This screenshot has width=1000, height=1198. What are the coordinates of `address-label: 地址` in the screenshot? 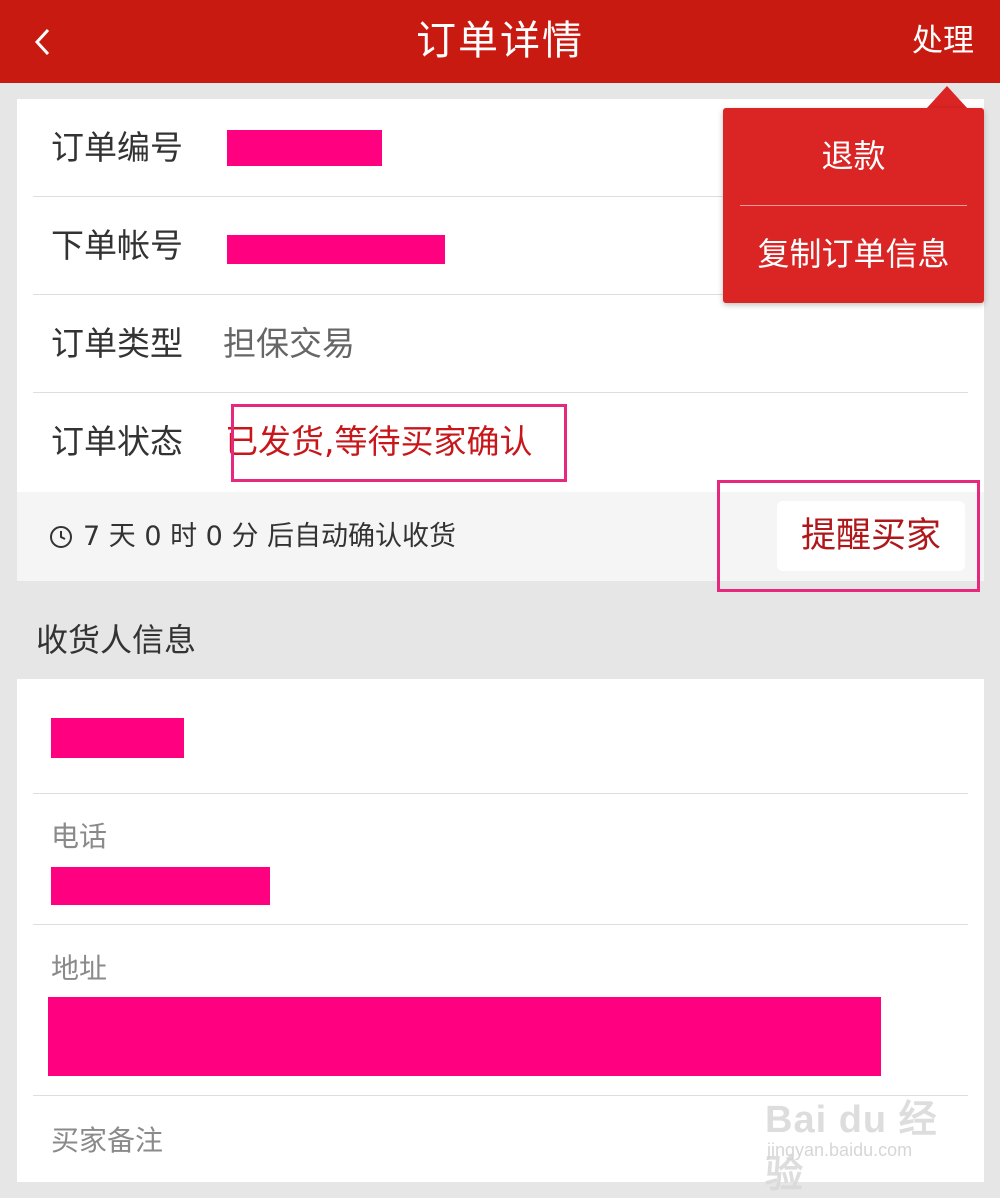 It's located at (79, 968).